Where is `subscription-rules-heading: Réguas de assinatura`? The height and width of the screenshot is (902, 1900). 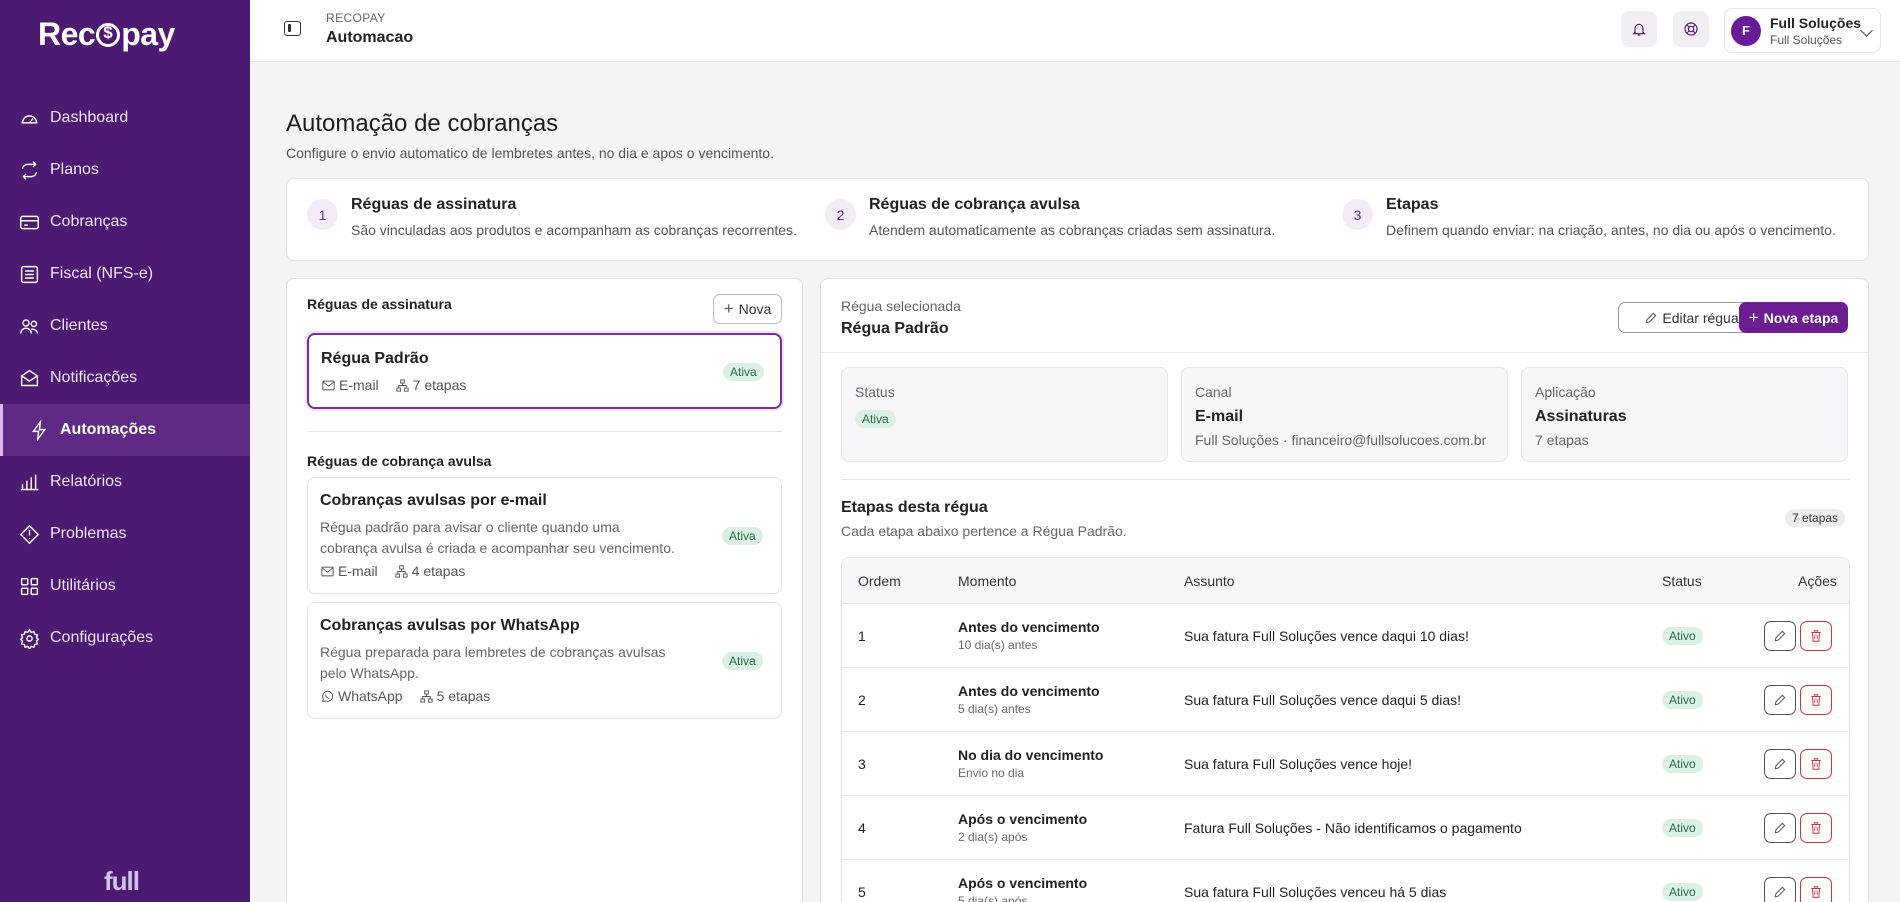
subscription-rules-heading: Réguas de assinatura is located at coordinates (379, 304).